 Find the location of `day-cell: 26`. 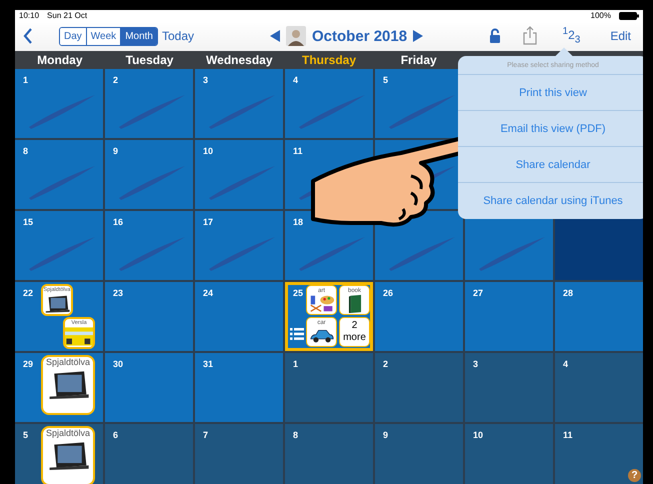

day-cell: 26 is located at coordinates (419, 316).